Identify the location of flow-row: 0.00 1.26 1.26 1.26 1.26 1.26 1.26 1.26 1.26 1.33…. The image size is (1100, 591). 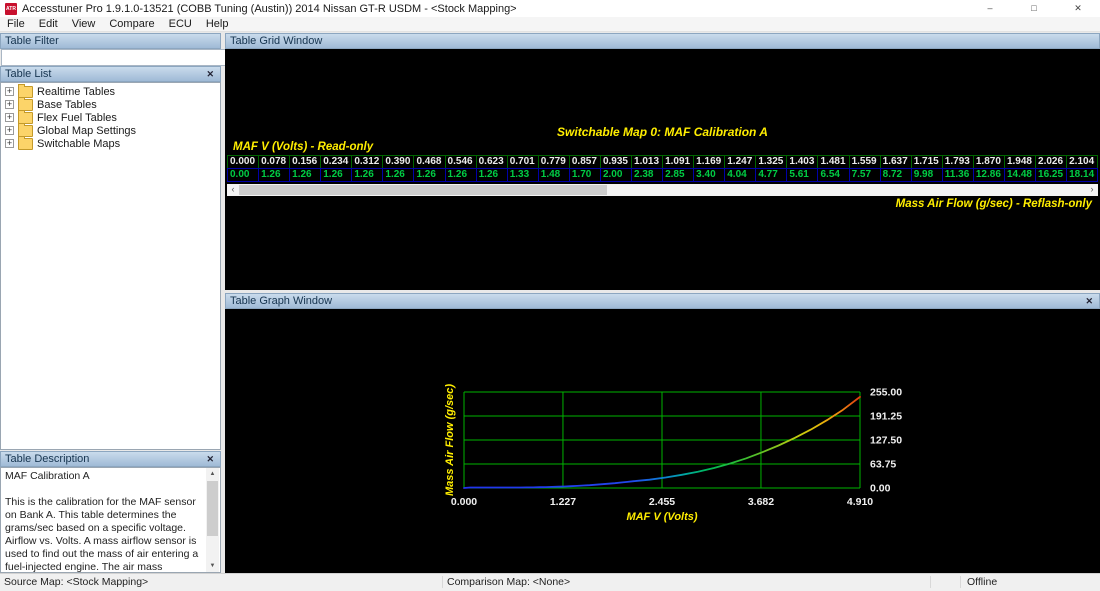
(663, 175).